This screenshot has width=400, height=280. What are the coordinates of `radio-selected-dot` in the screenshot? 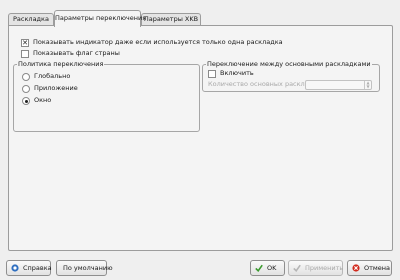 It's located at (26, 101).